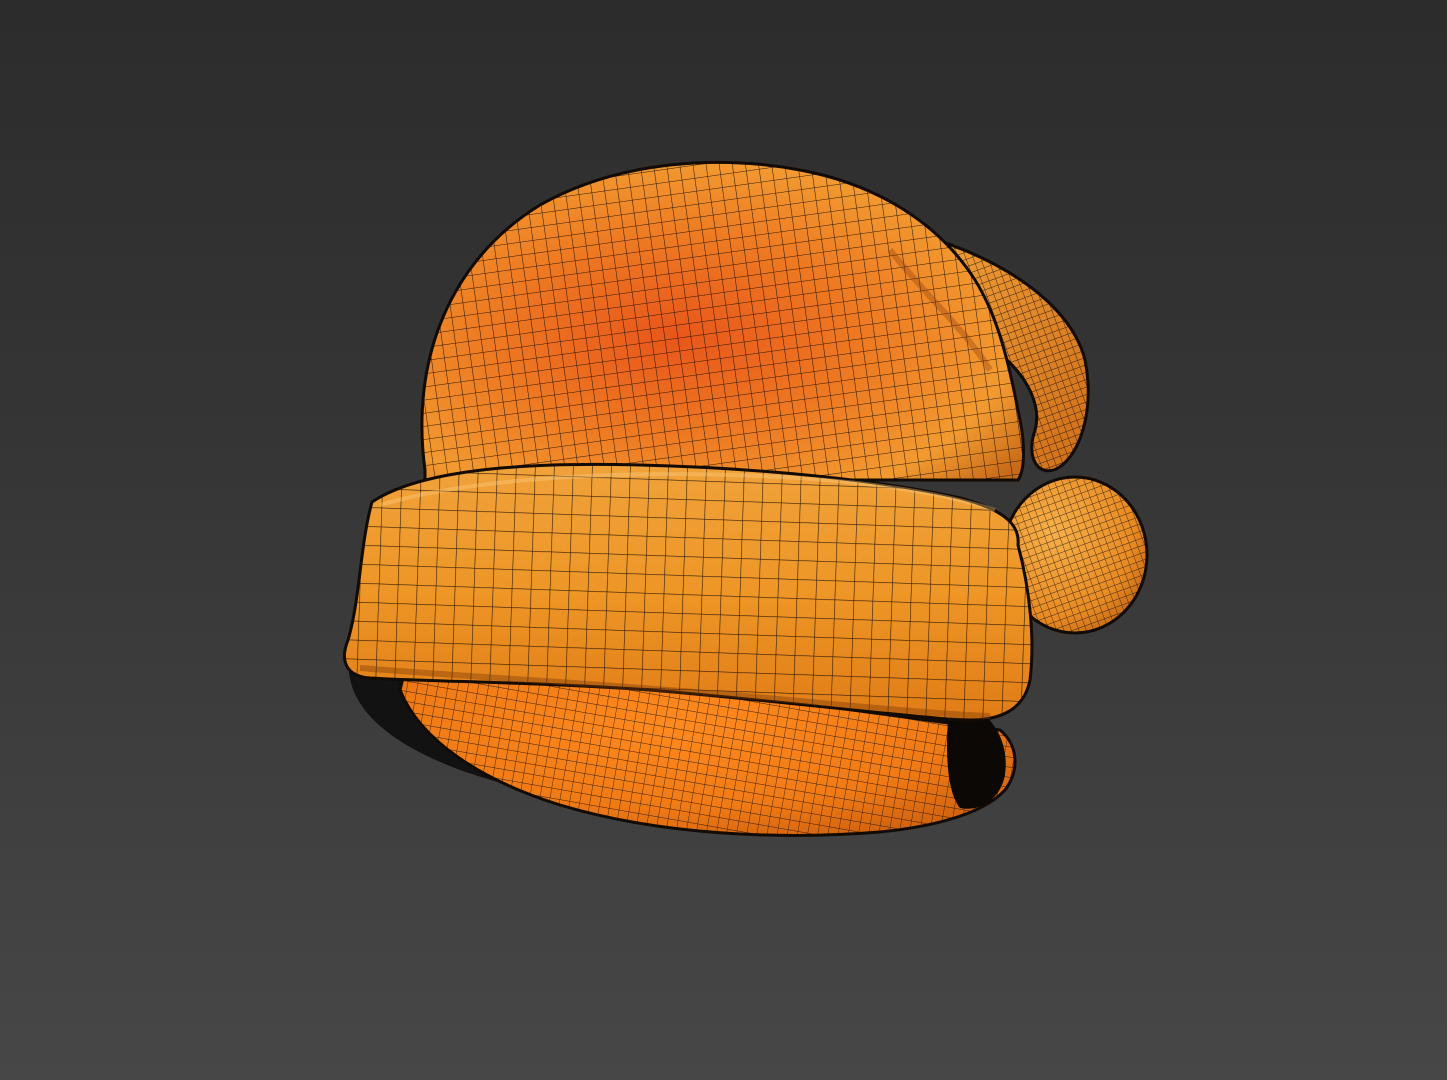  Describe the element at coordinates (688, 592) in the screenshot. I see `hat-brim` at that location.